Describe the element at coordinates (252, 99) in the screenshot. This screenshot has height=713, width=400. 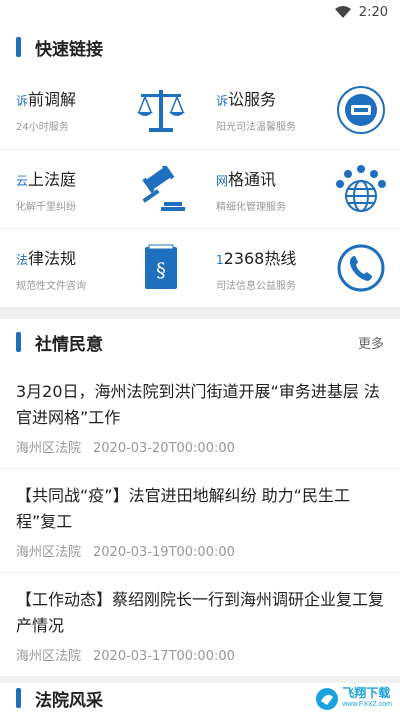
I see `quick-link-name: 讼服务` at that location.